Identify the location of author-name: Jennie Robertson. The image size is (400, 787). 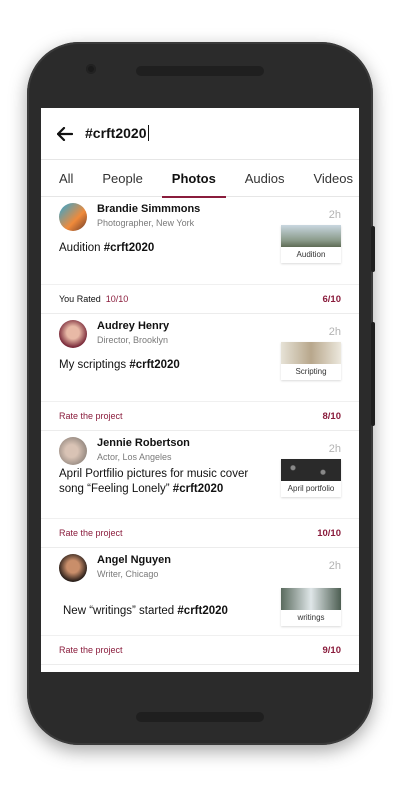
(143, 443).